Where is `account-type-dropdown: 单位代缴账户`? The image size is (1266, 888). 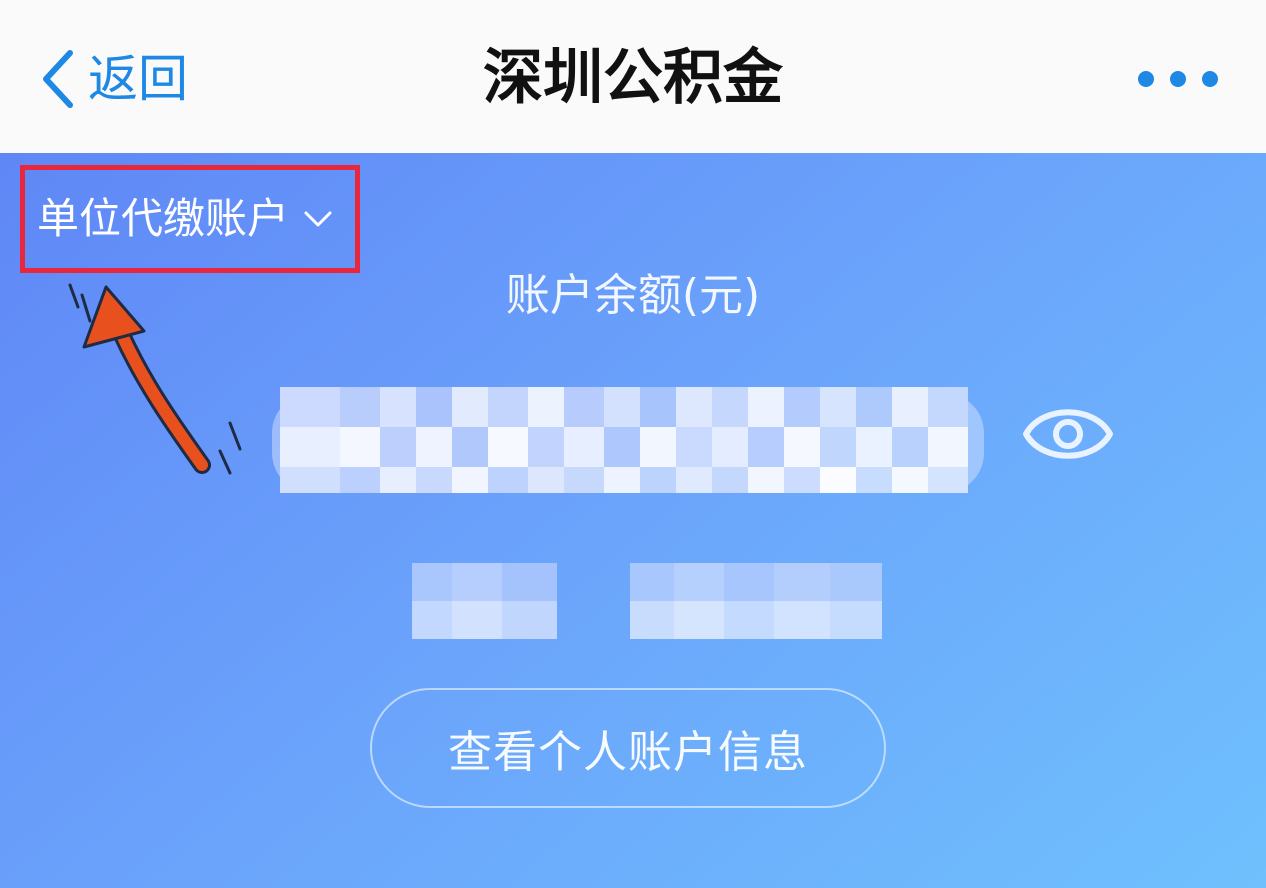 account-type-dropdown: 单位代缴账户 is located at coordinates (190, 219).